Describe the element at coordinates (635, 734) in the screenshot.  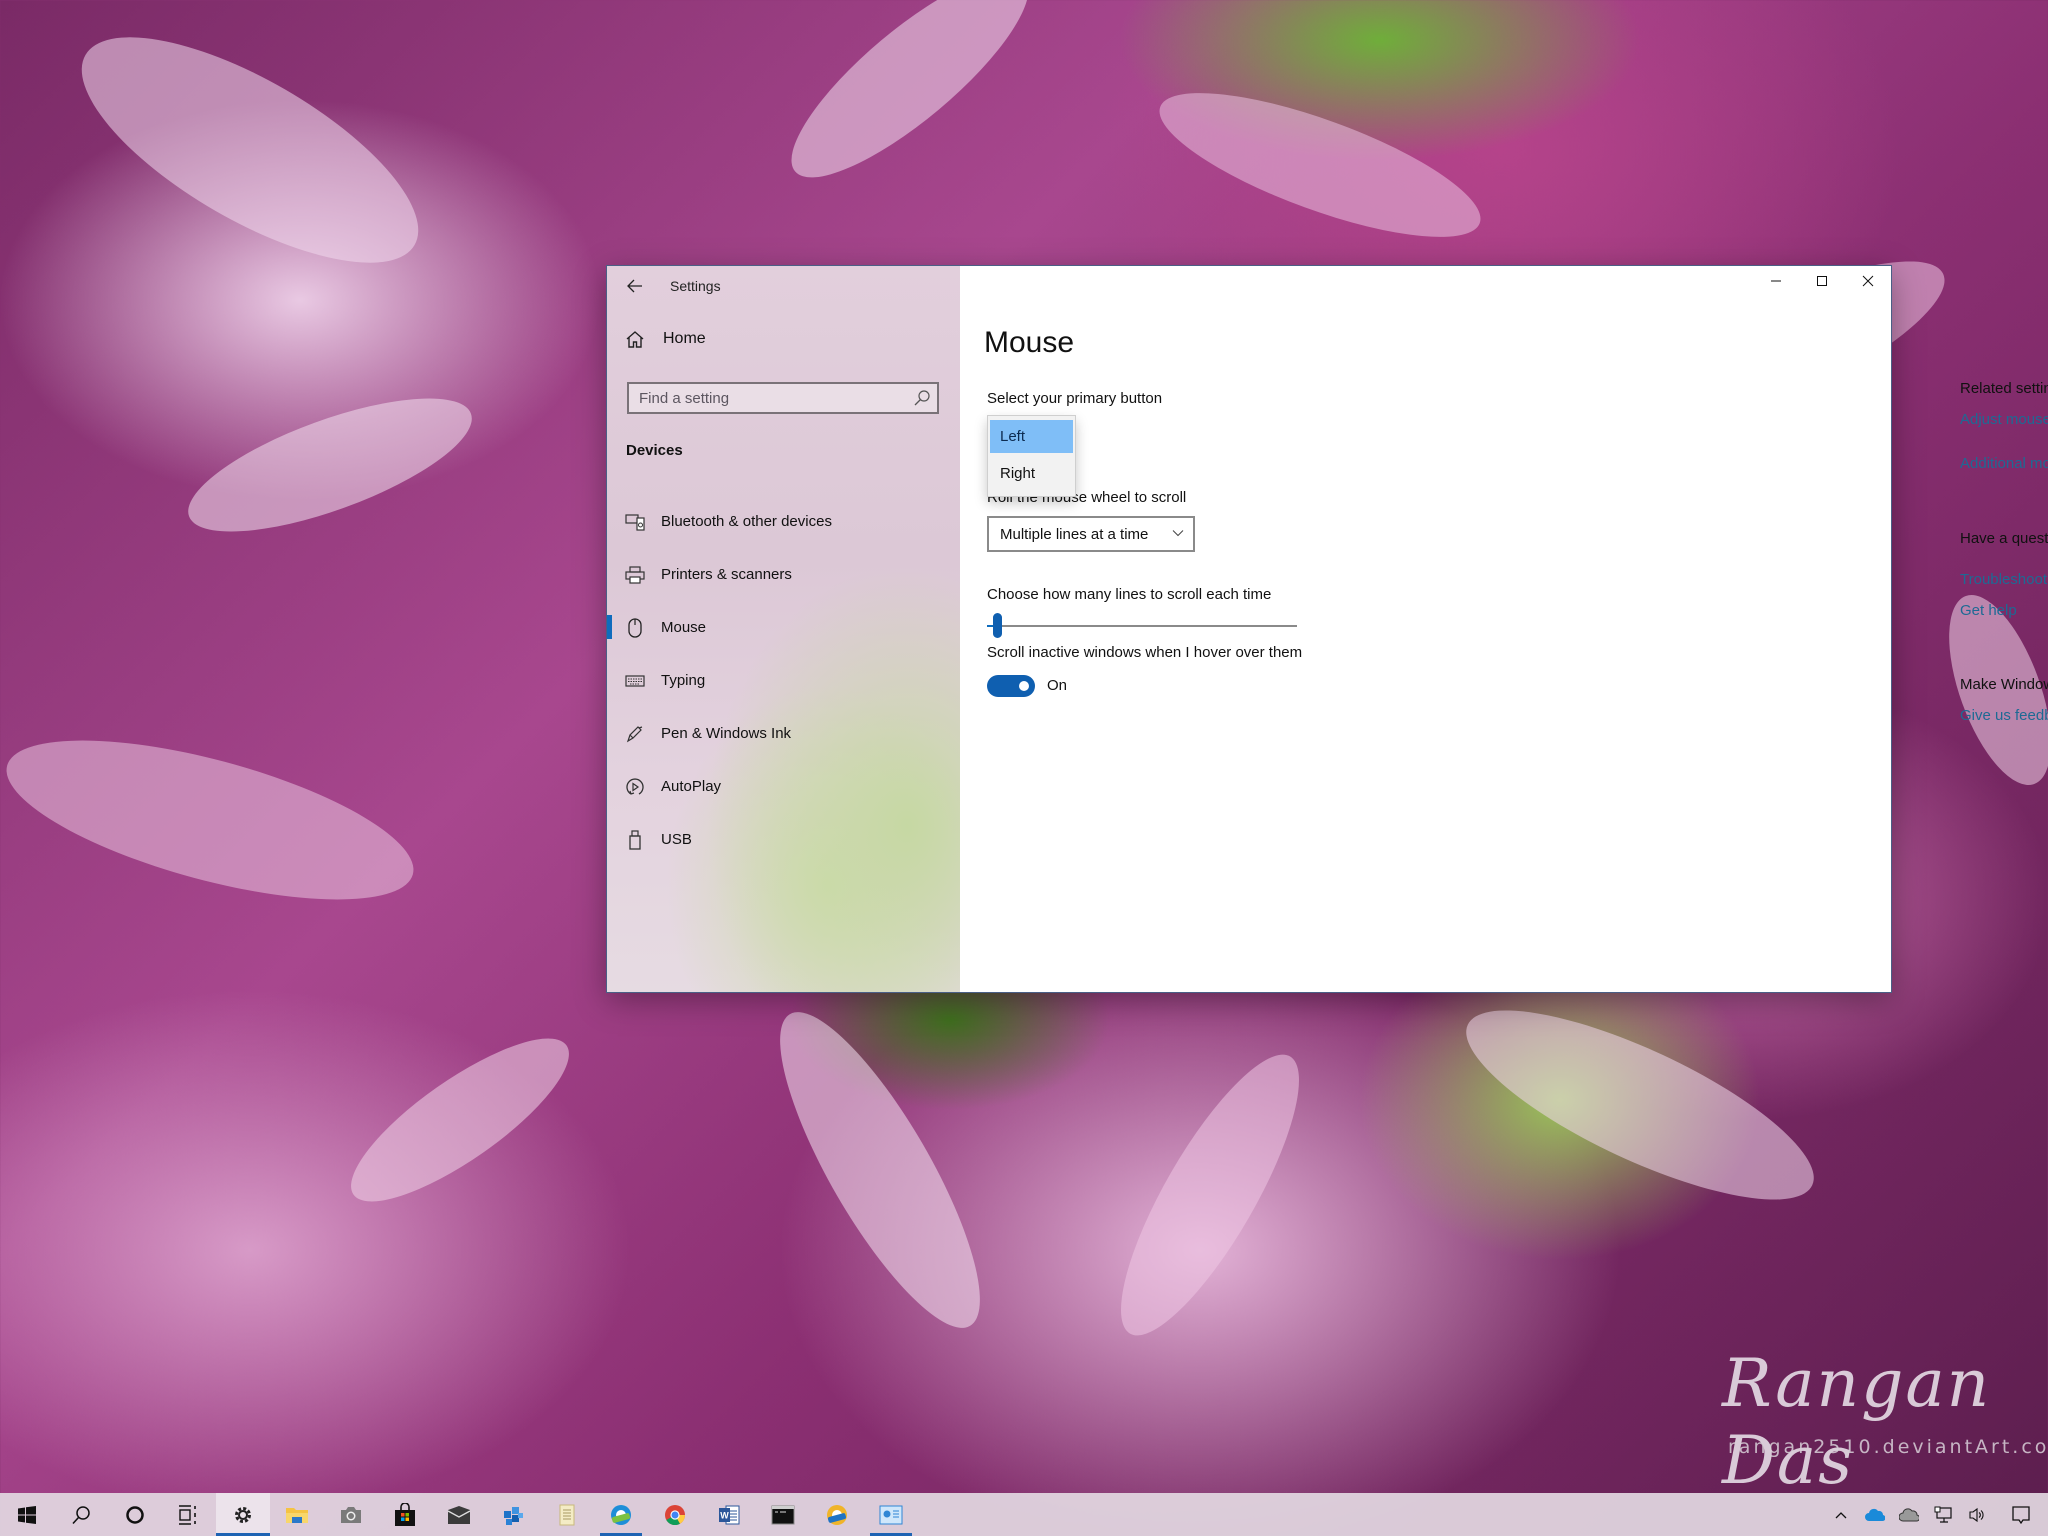
I see `pen-icon` at that location.